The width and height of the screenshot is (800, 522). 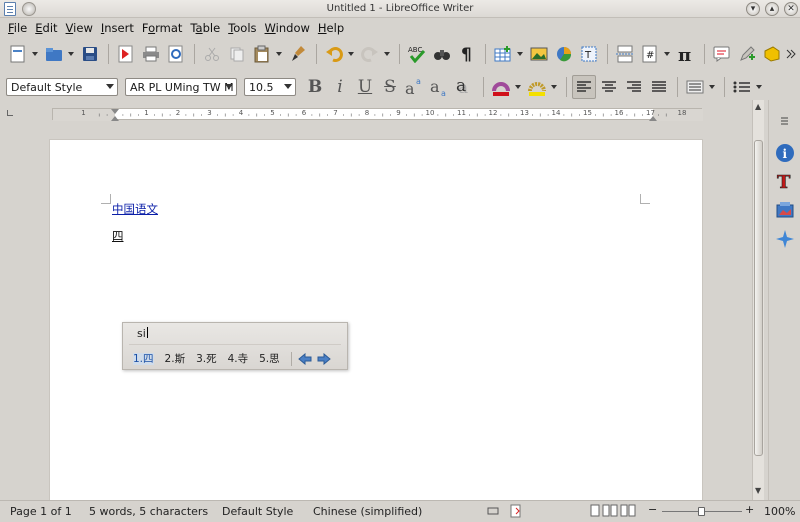 What do you see at coordinates (340, 87) in the screenshot?
I see `italic-button: i` at bounding box center [340, 87].